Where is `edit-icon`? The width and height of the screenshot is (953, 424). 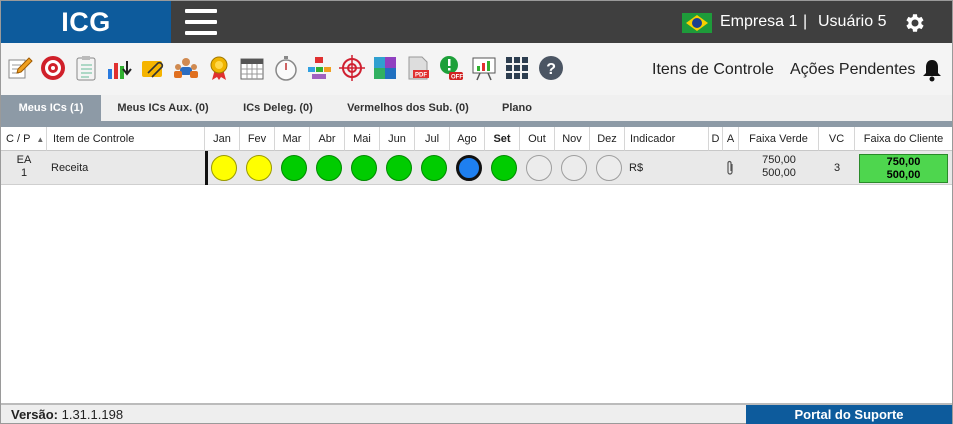 edit-icon is located at coordinates (20, 68).